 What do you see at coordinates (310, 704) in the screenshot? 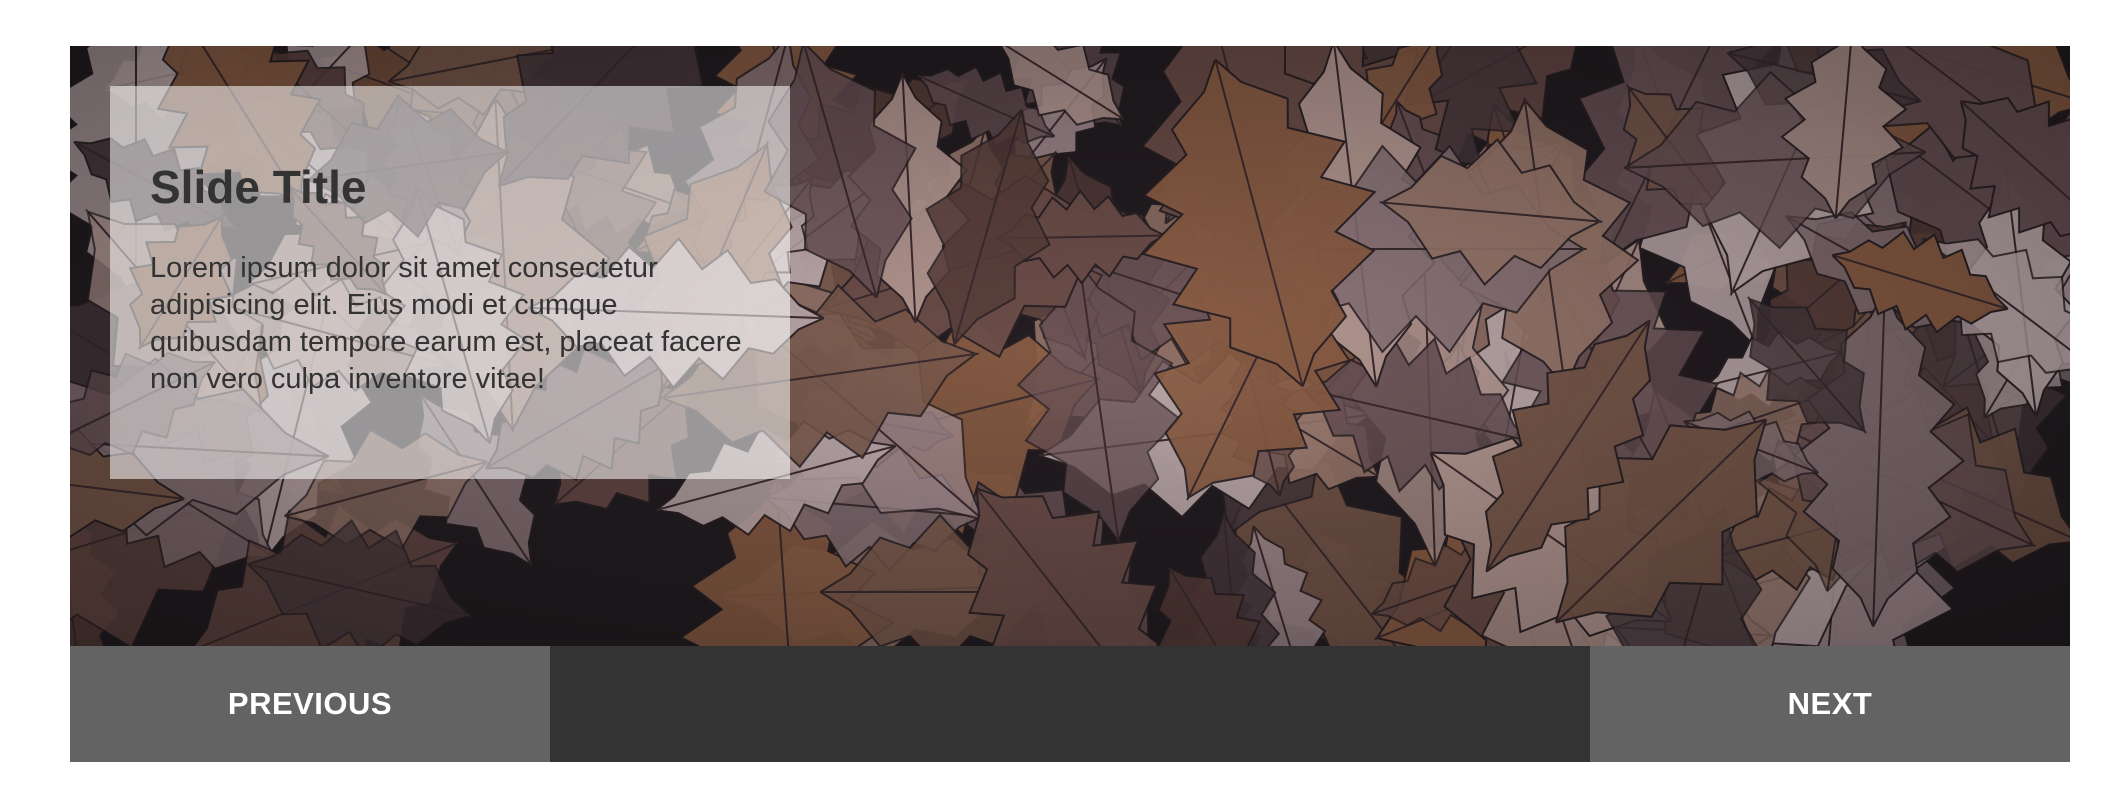
I see `previous-button: PREVIOUS` at bounding box center [310, 704].